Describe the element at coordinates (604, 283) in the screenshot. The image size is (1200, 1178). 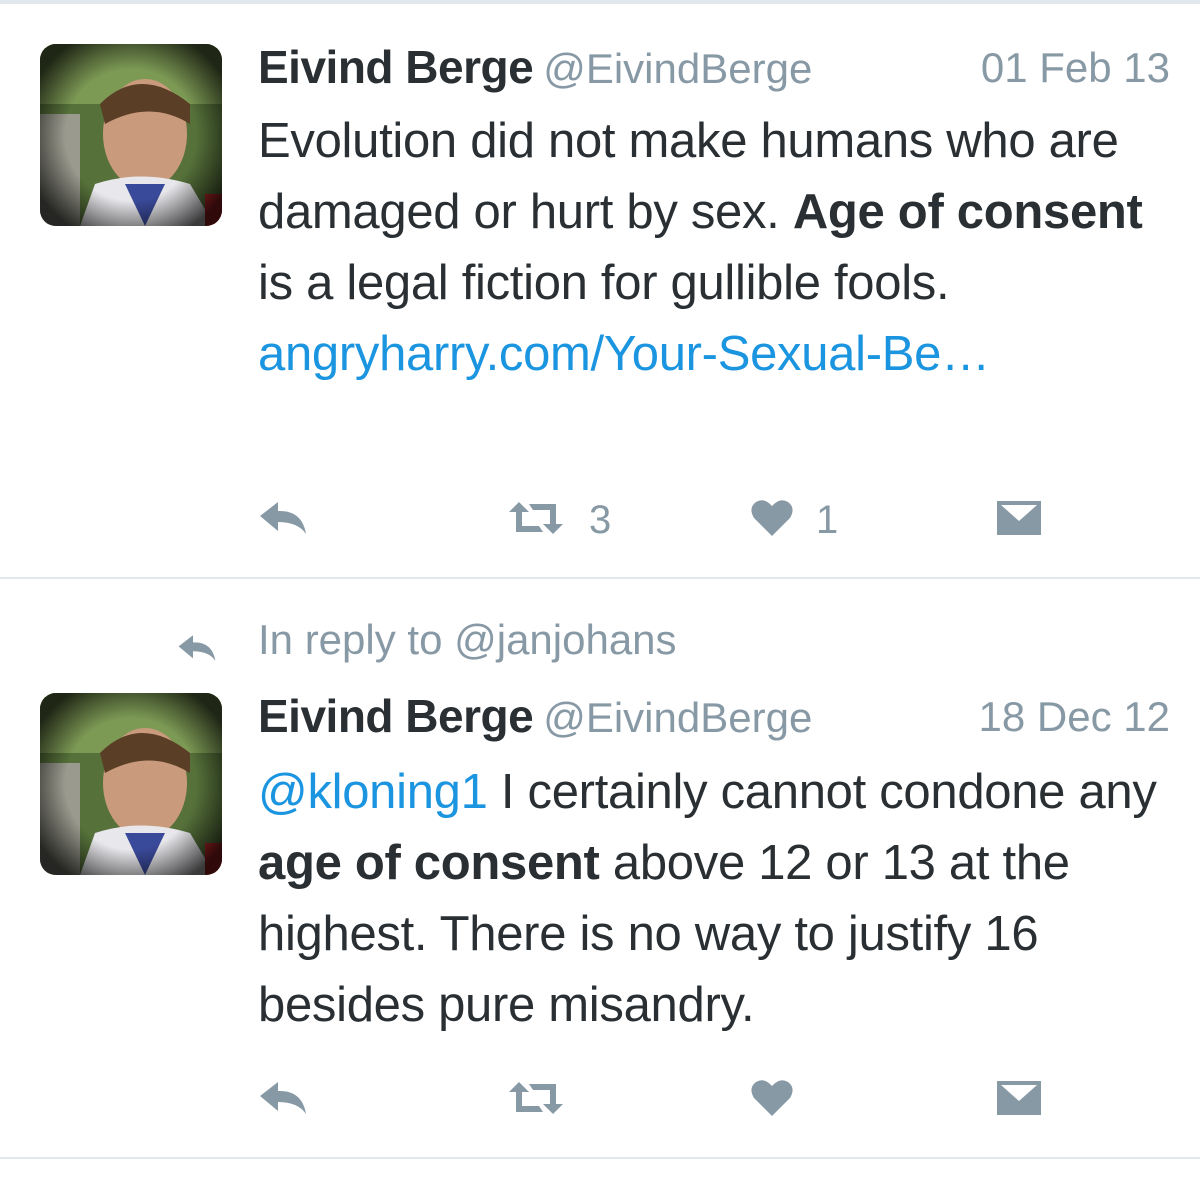
I see `text-segment: is a legal fiction for gullible fools.` at that location.